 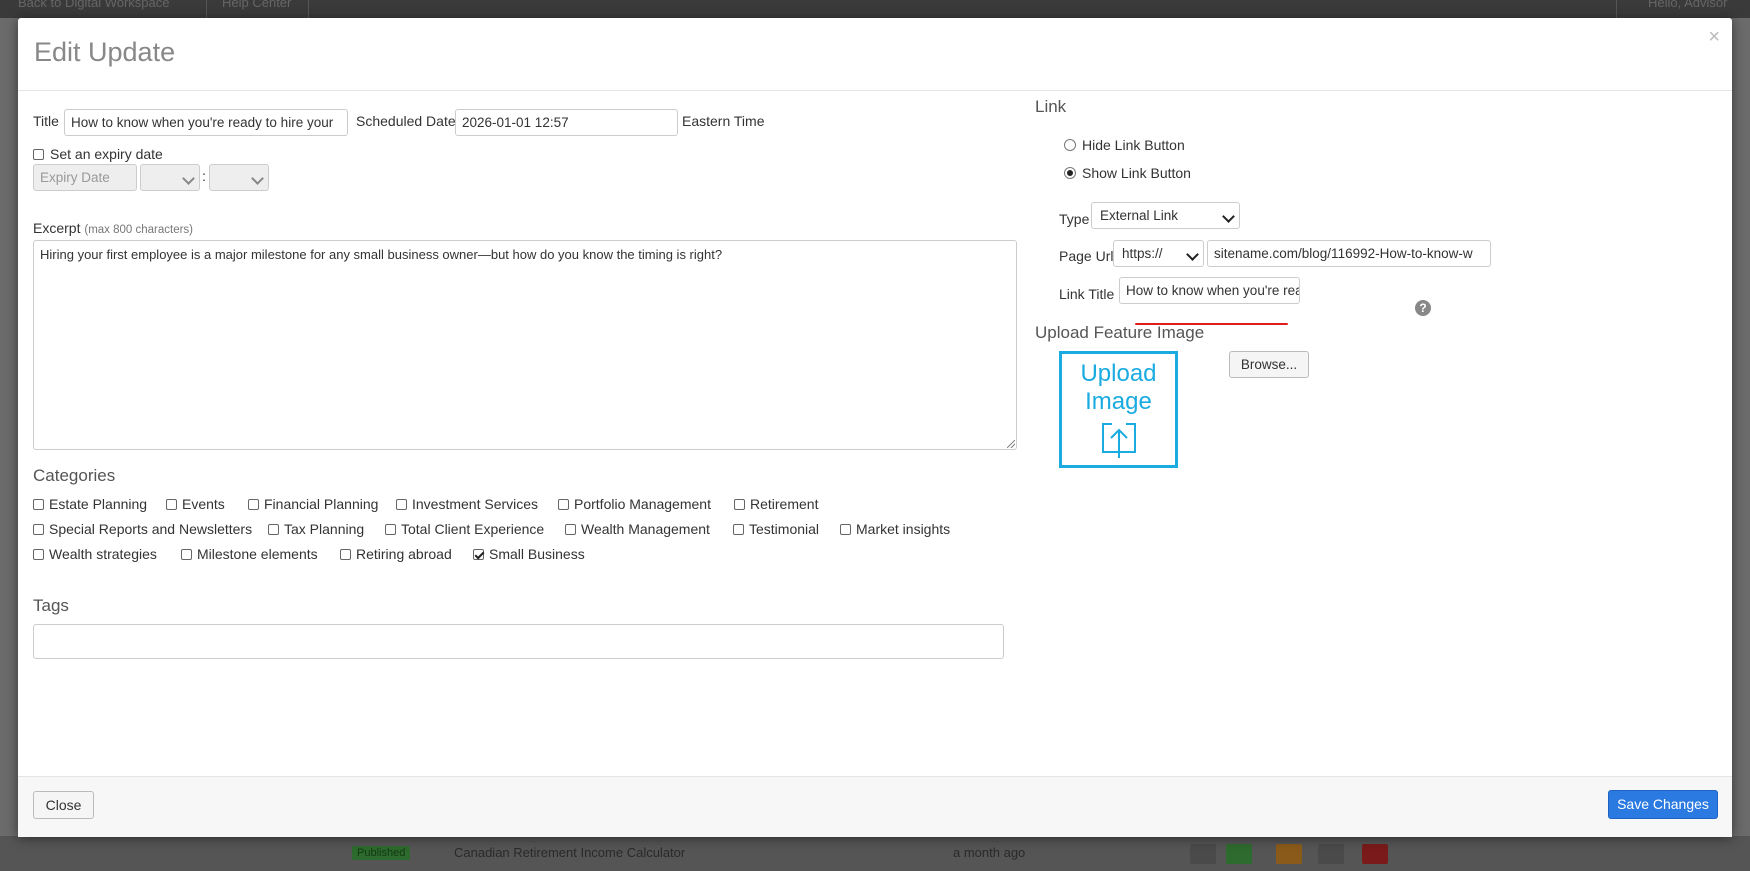 I want to click on category-label: Estate Planning, so click(x=98, y=504).